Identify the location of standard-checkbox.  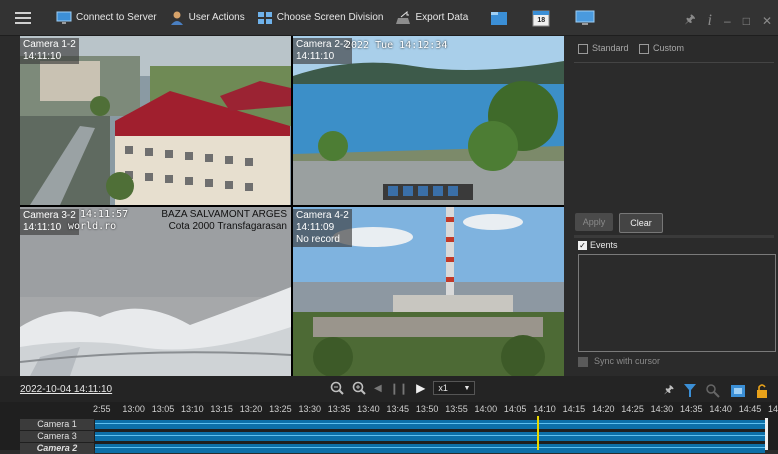
(583, 48).